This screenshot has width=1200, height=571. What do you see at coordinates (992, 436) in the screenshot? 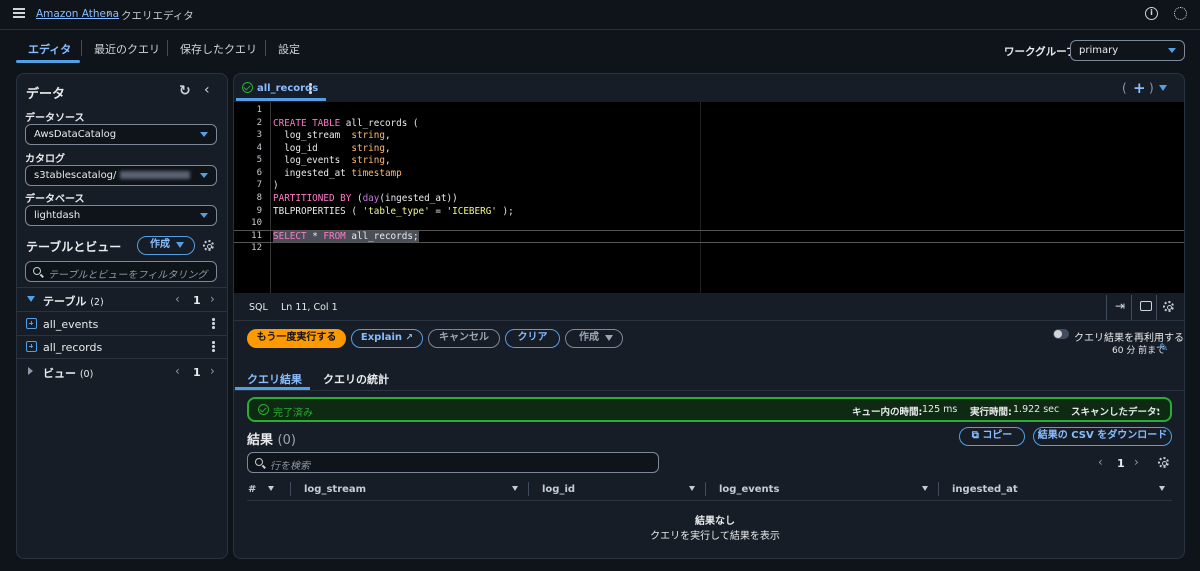
I see `copy-button: ⧉ コピー` at bounding box center [992, 436].